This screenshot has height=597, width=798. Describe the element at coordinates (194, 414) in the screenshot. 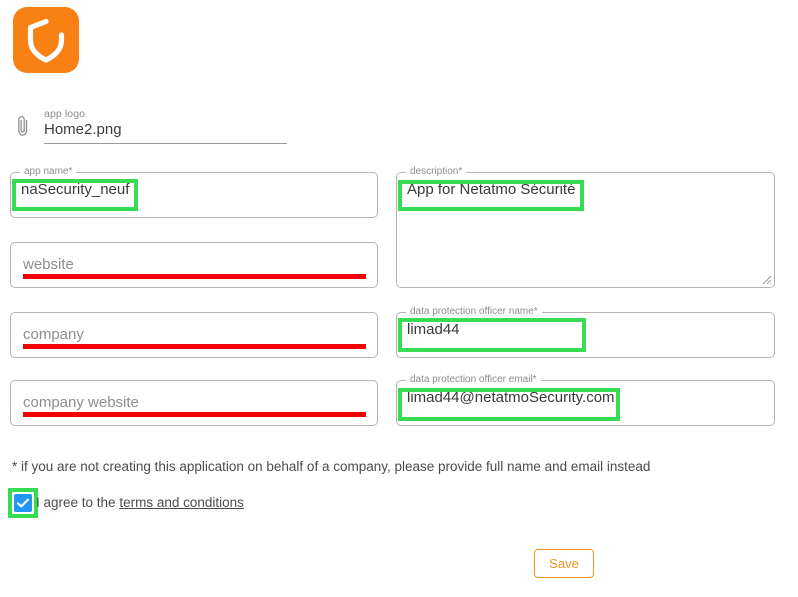

I see `company-website-red-annotation` at that location.